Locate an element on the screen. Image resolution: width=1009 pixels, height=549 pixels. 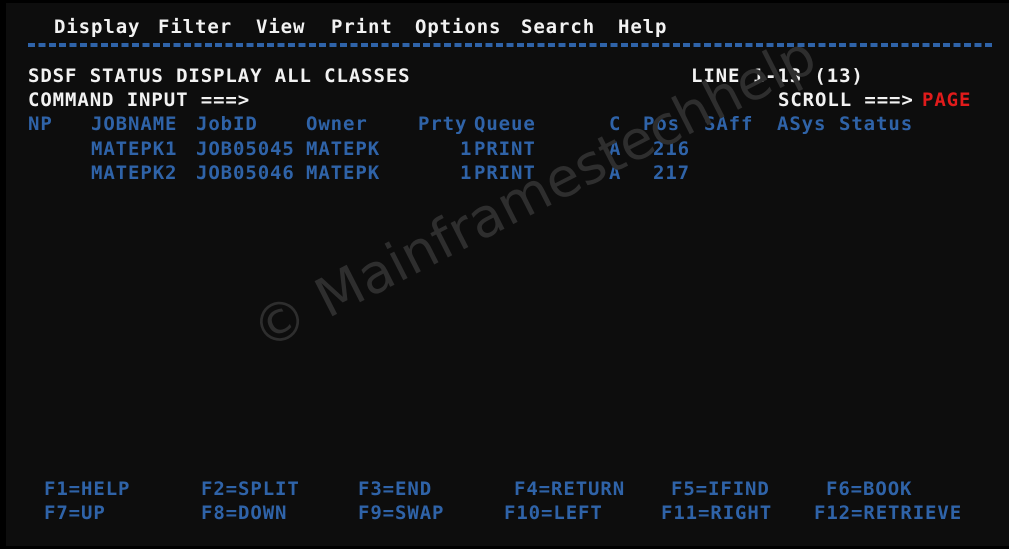
column-header-np: NP is located at coordinates (40, 124).